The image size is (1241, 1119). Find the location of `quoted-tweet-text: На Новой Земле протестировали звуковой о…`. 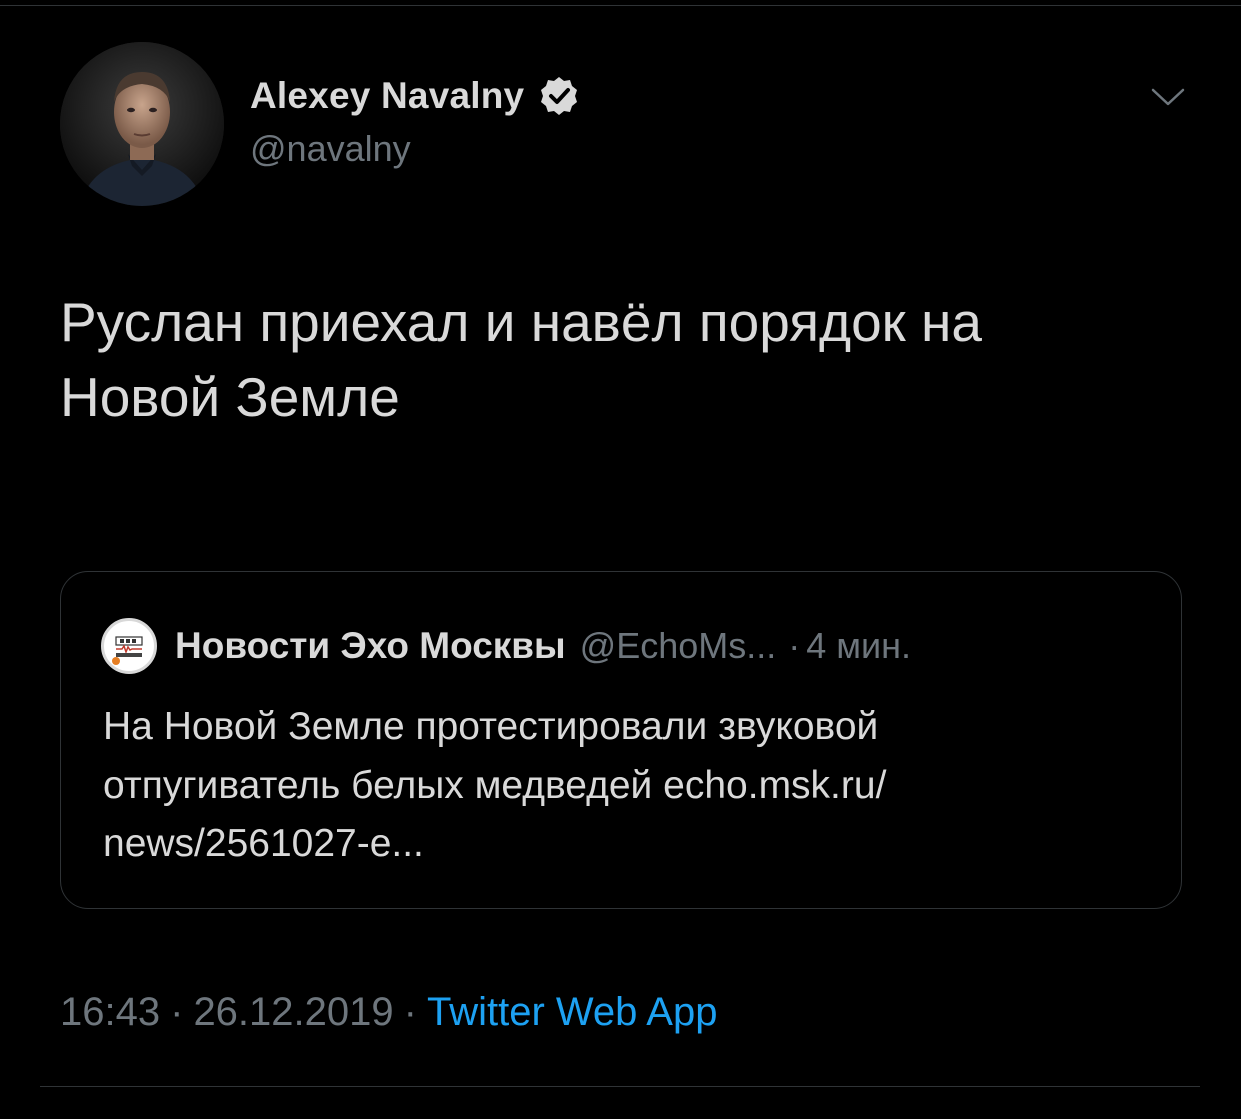

quoted-tweet-text: На Новой Земле протестировали звуковой о… is located at coordinates (623, 786).